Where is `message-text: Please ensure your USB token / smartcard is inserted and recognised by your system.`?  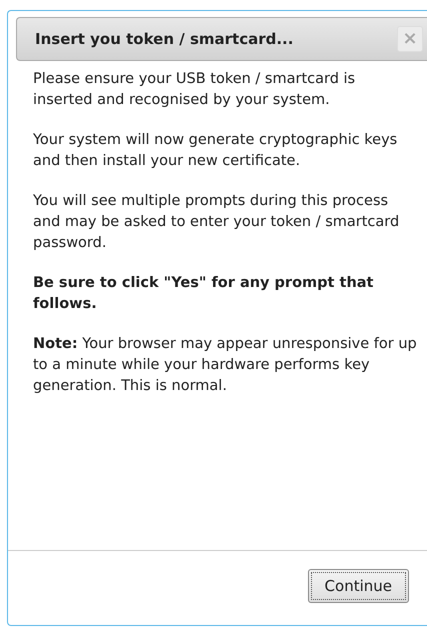
message-text: Please ensure your USB token / smartcard is inserted and recognised by your system. is located at coordinates (194, 90).